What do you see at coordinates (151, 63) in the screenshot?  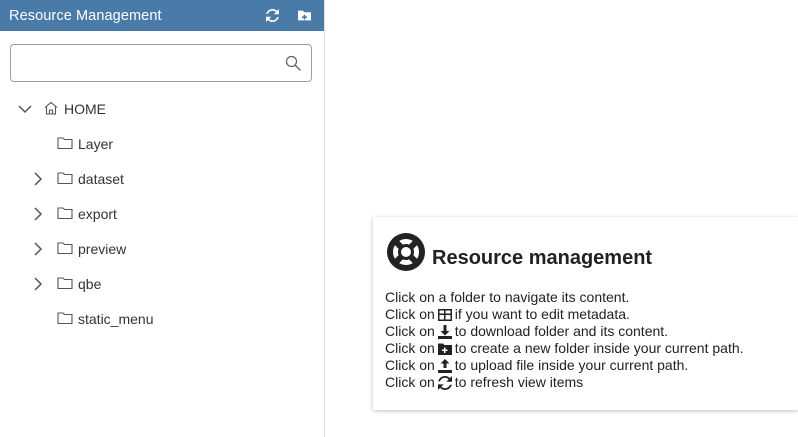 I see `search-input` at bounding box center [151, 63].